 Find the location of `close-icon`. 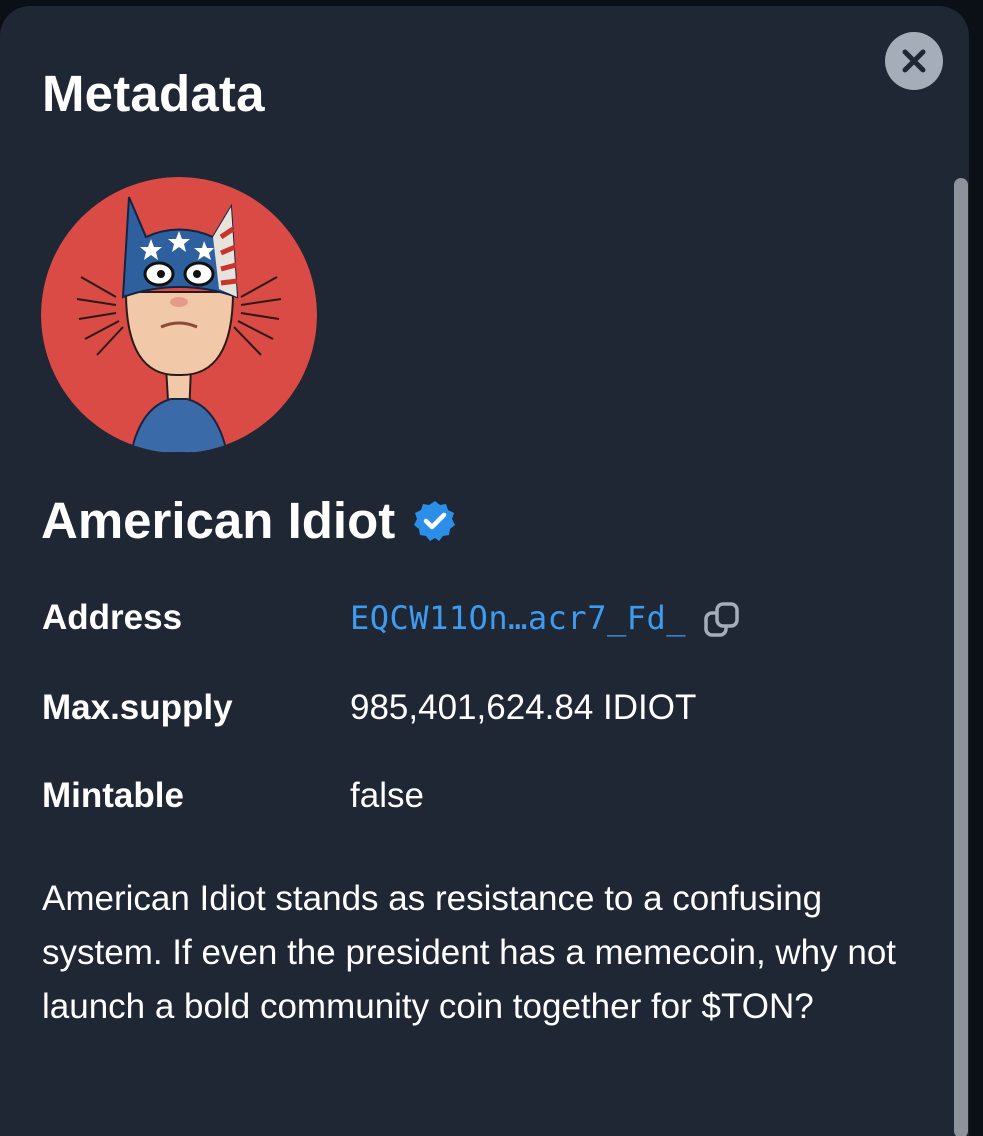

close-icon is located at coordinates (914, 61).